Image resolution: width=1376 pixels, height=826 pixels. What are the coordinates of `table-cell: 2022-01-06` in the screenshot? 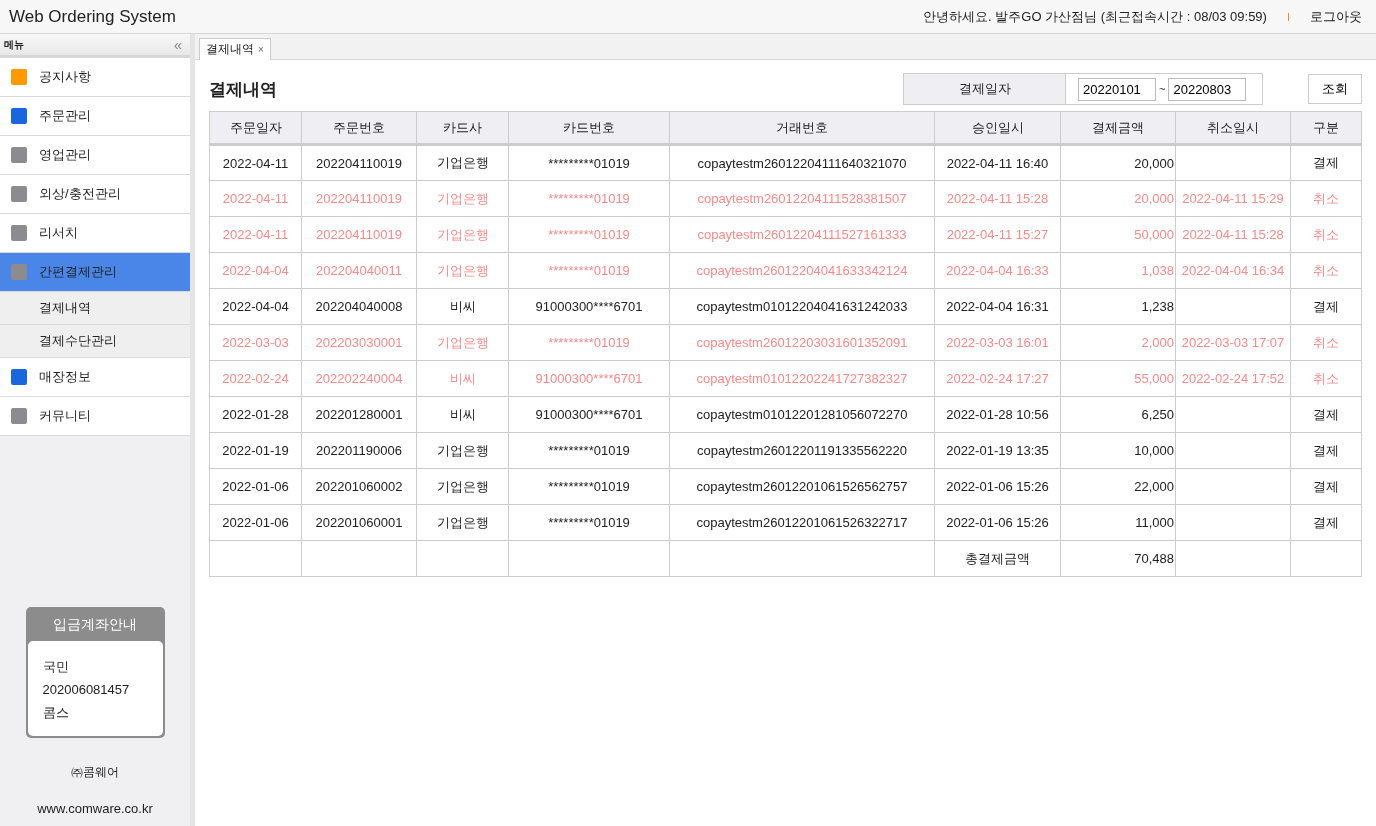 It's located at (255, 522).